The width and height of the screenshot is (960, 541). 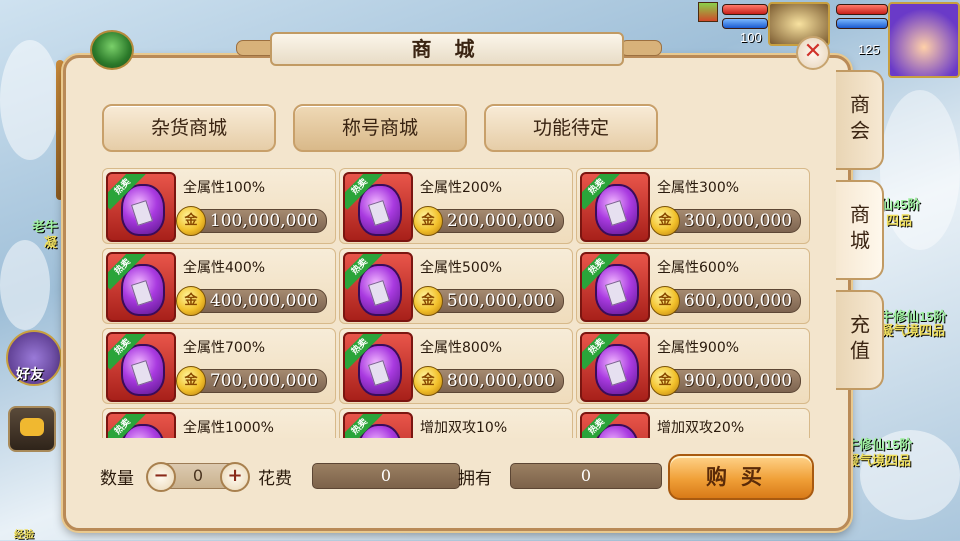 What do you see at coordinates (264, 221) in the screenshot?
I see `item-price: 100,000,000` at bounding box center [264, 221].